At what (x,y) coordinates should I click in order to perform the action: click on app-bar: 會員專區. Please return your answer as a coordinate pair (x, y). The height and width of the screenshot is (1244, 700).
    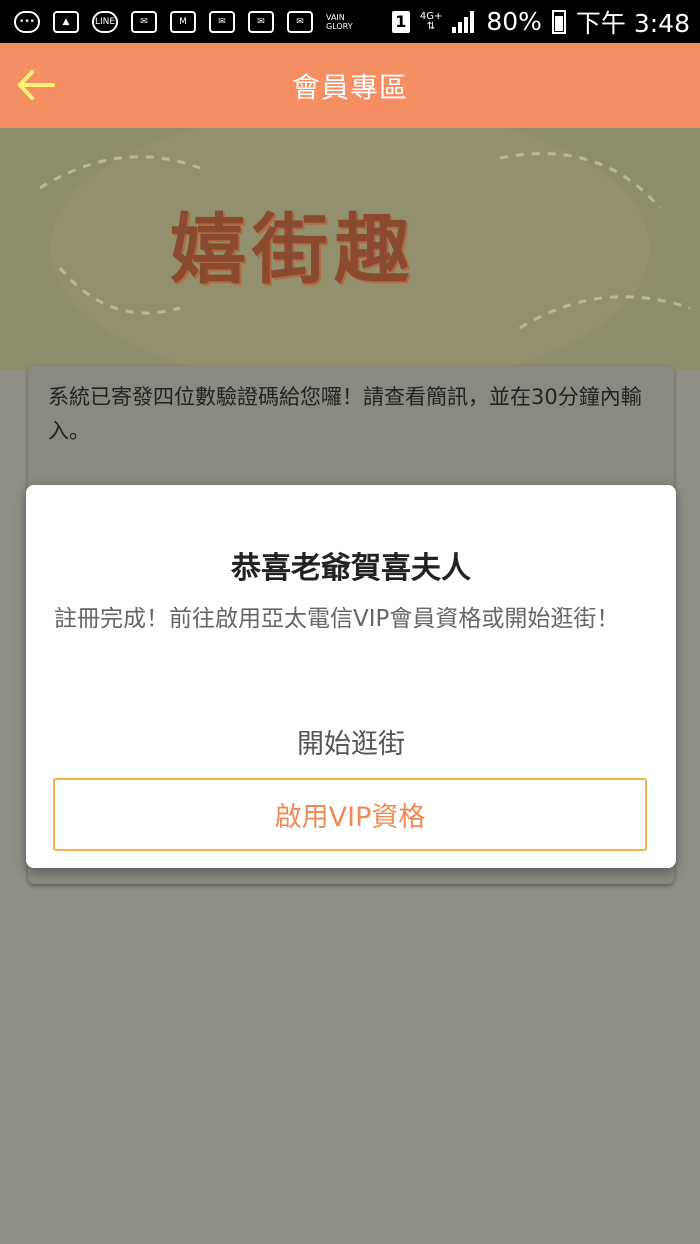
    Looking at the image, I should click on (350, 85).